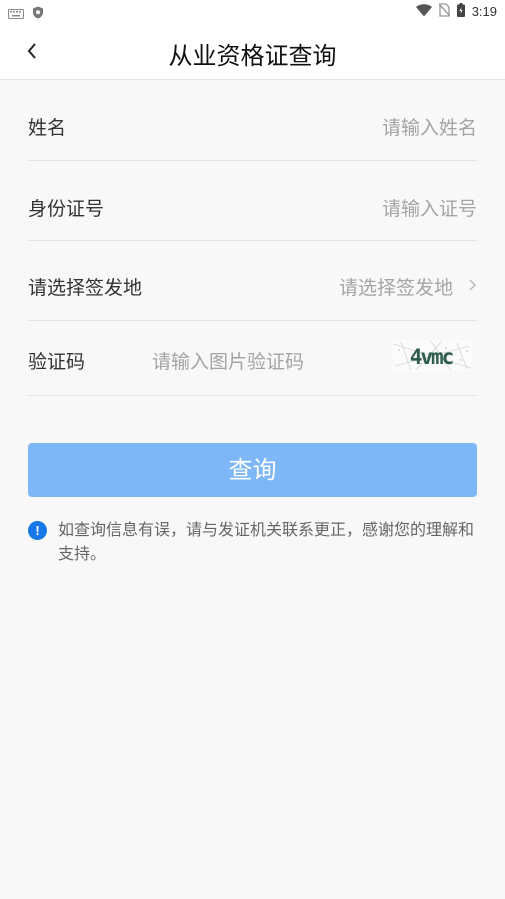 Image resolution: width=505 pixels, height=899 pixels. Describe the element at coordinates (423, 11) in the screenshot. I see `wifi-icon` at that location.